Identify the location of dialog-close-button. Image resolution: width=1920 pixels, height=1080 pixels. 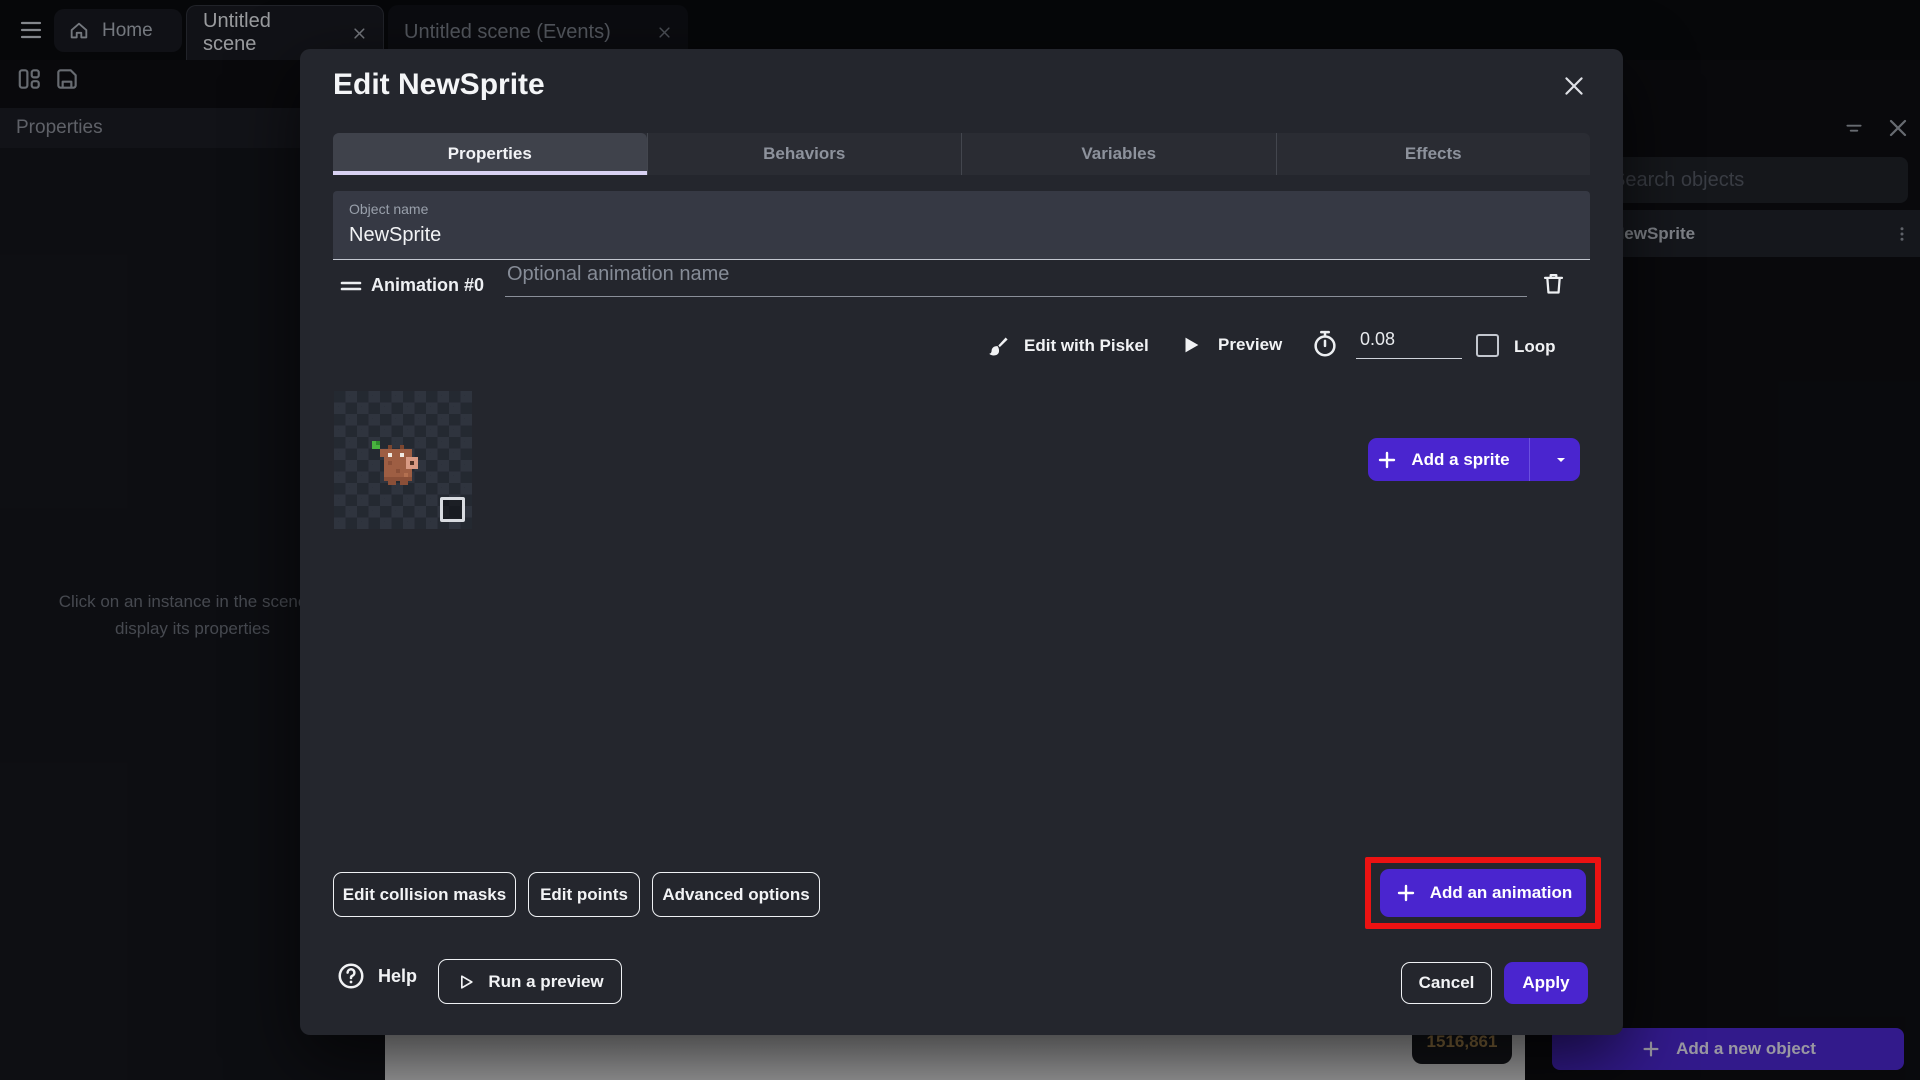
(1574, 86).